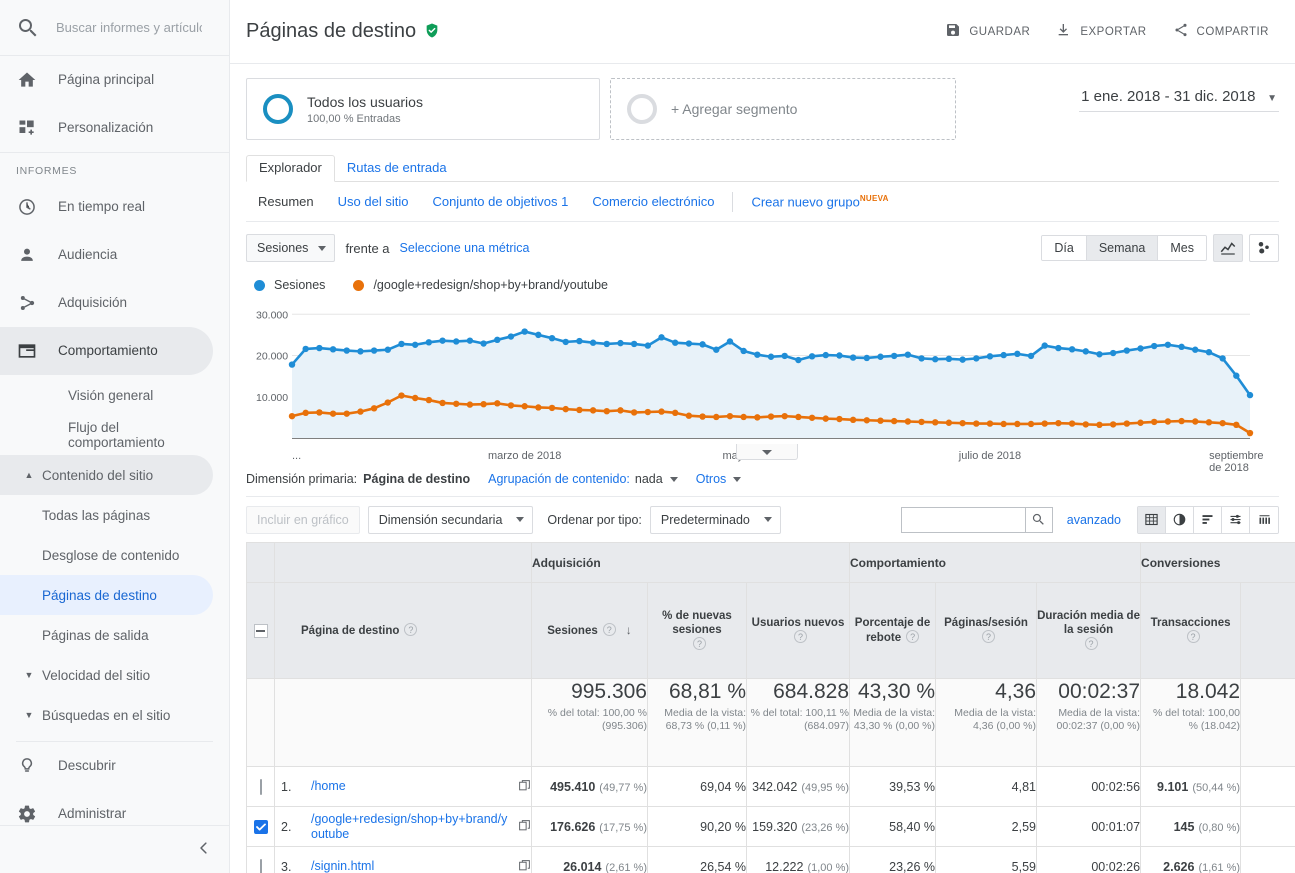 This screenshot has height=873, width=1295. Describe the element at coordinates (373, 201) in the screenshot. I see `subtab-uso-del-sitio: Uso del sitio` at that location.